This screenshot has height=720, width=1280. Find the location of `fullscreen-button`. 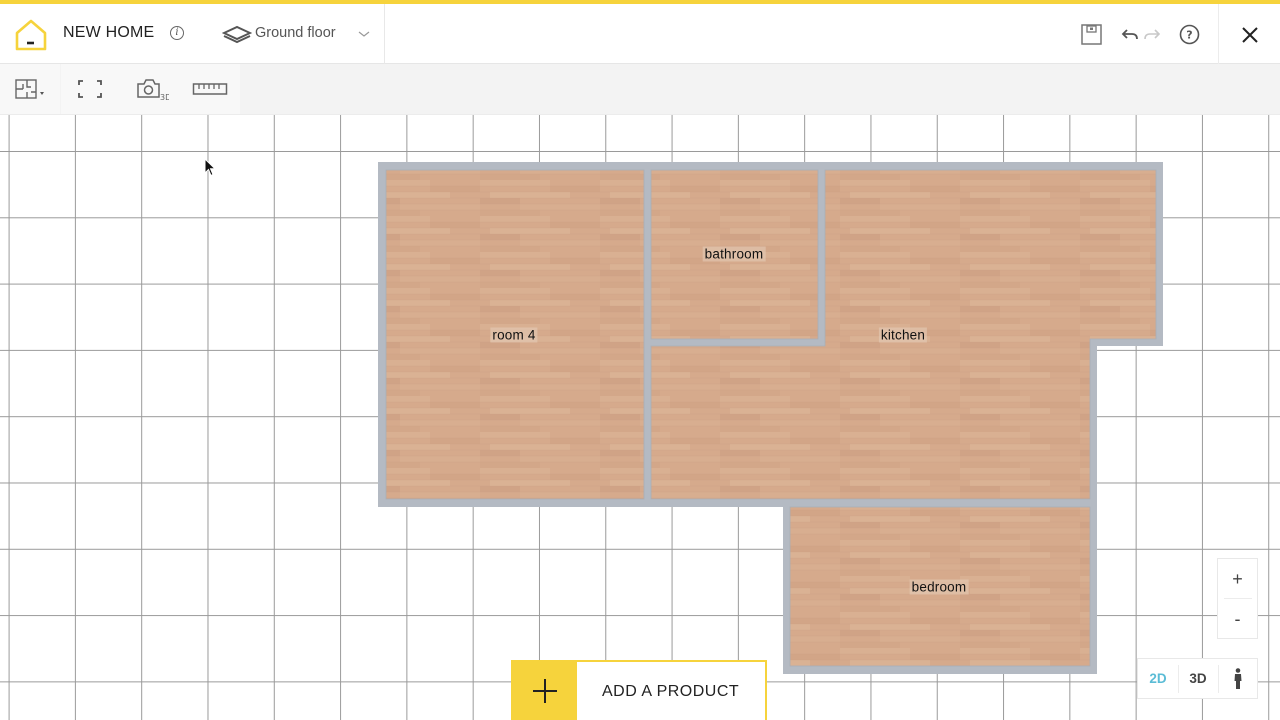

fullscreen-button is located at coordinates (90, 89).